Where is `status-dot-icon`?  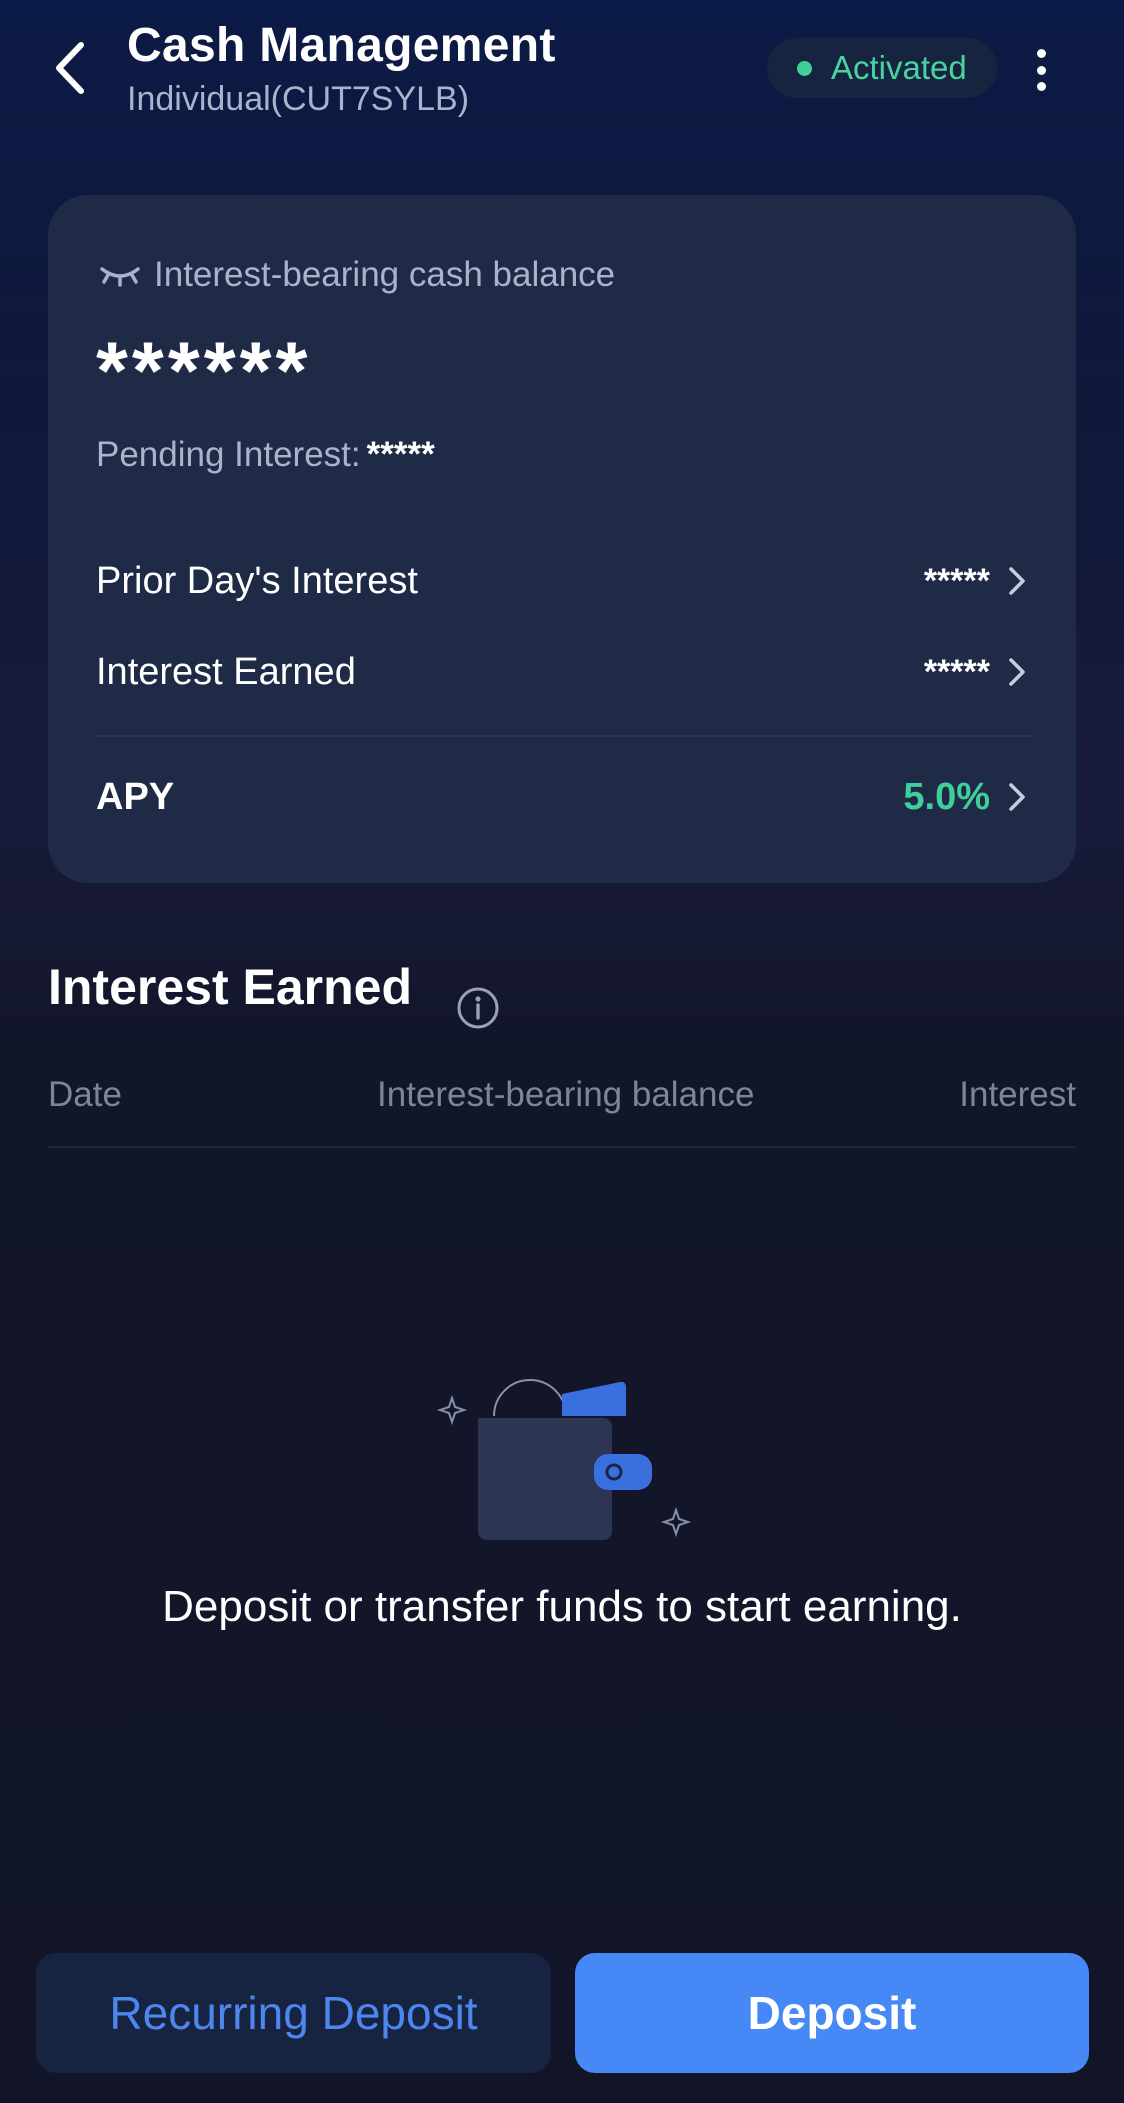
status-dot-icon is located at coordinates (804, 68).